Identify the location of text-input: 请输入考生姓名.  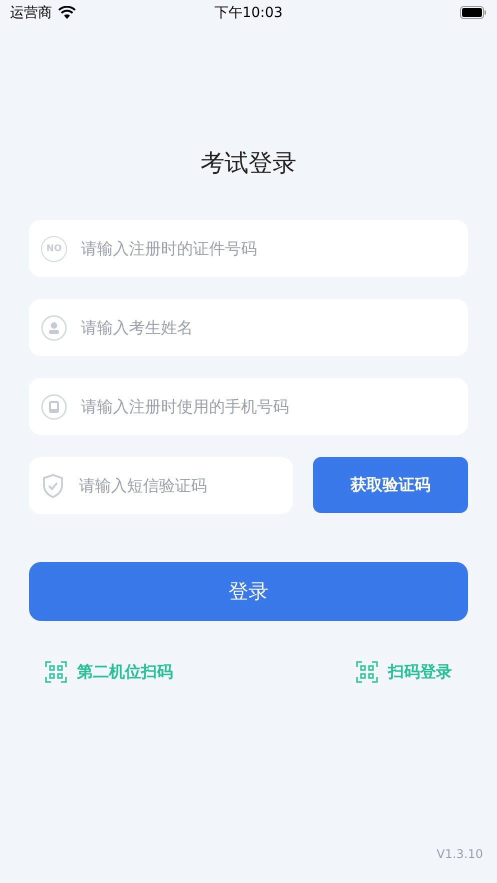
(267, 327).